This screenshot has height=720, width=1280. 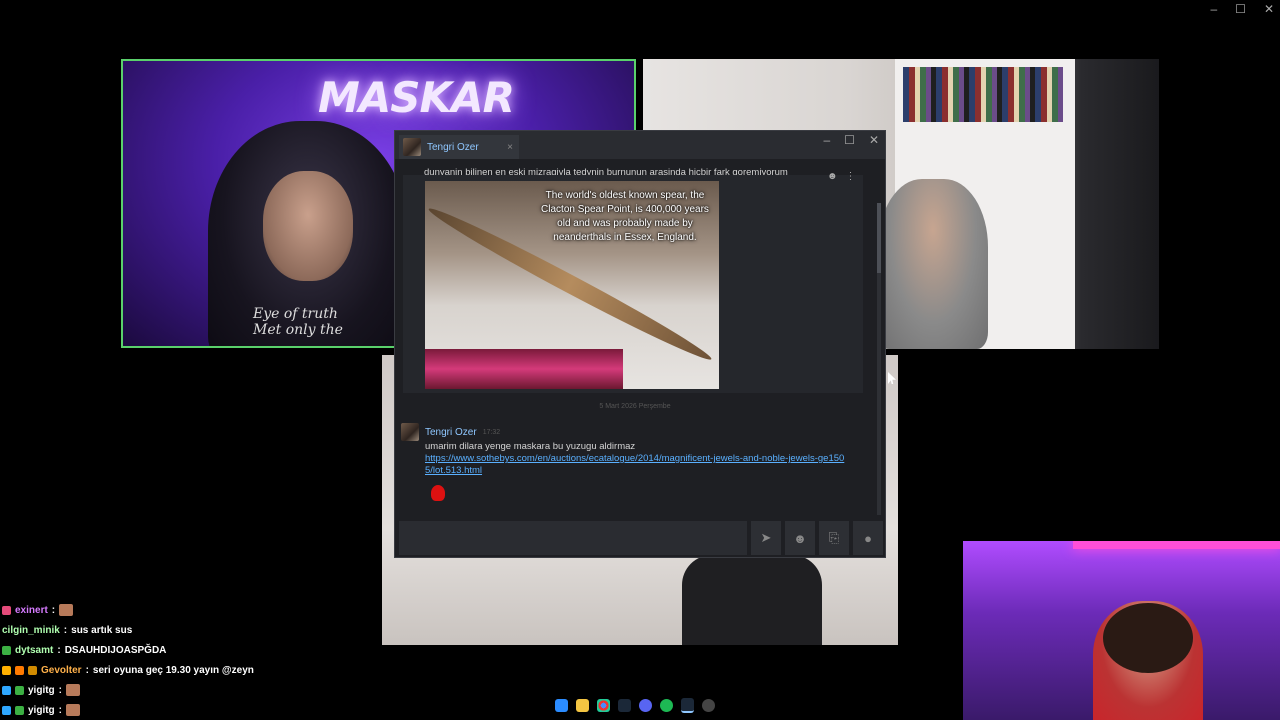 I want to click on chat-text: seri oyuna geç 19.30 yayın @zeyn, so click(x=173, y=670).